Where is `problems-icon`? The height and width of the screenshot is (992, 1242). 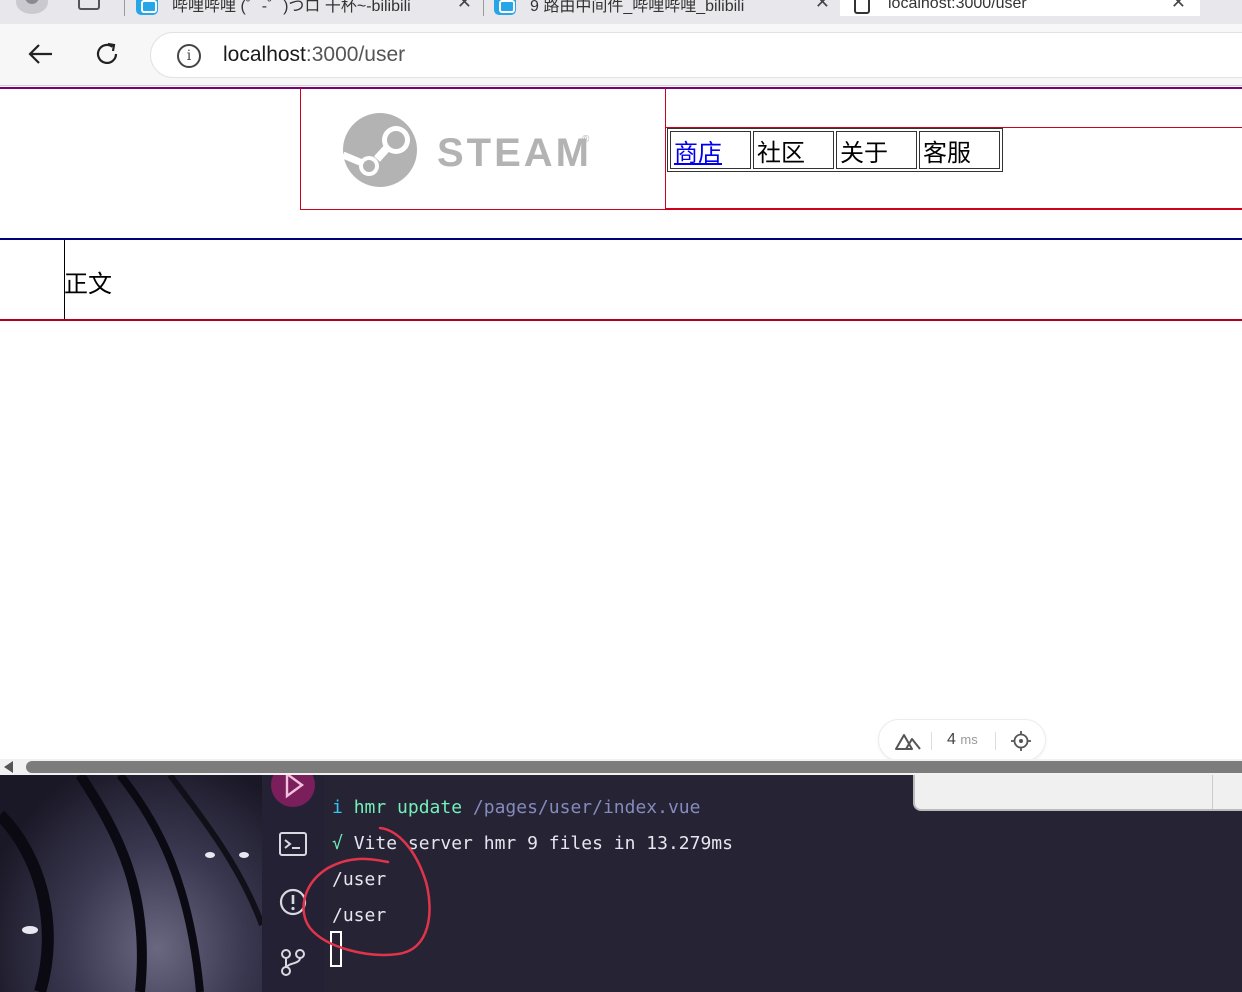
problems-icon is located at coordinates (293, 902).